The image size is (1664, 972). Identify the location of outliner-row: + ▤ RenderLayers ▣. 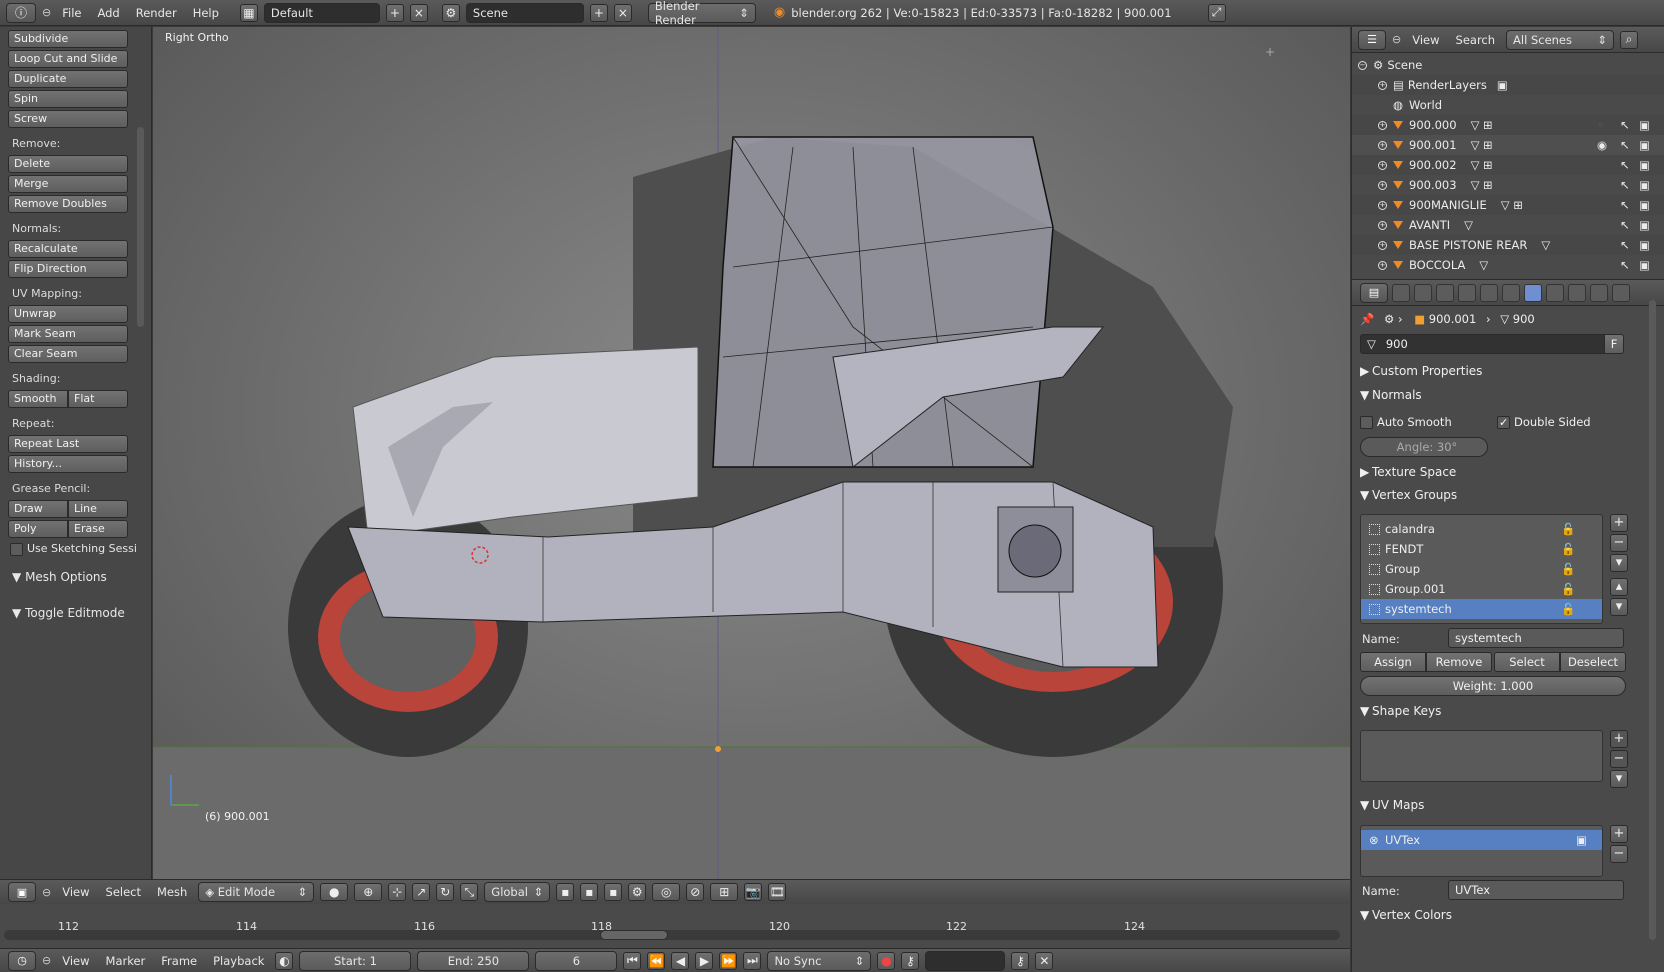
(1508, 85).